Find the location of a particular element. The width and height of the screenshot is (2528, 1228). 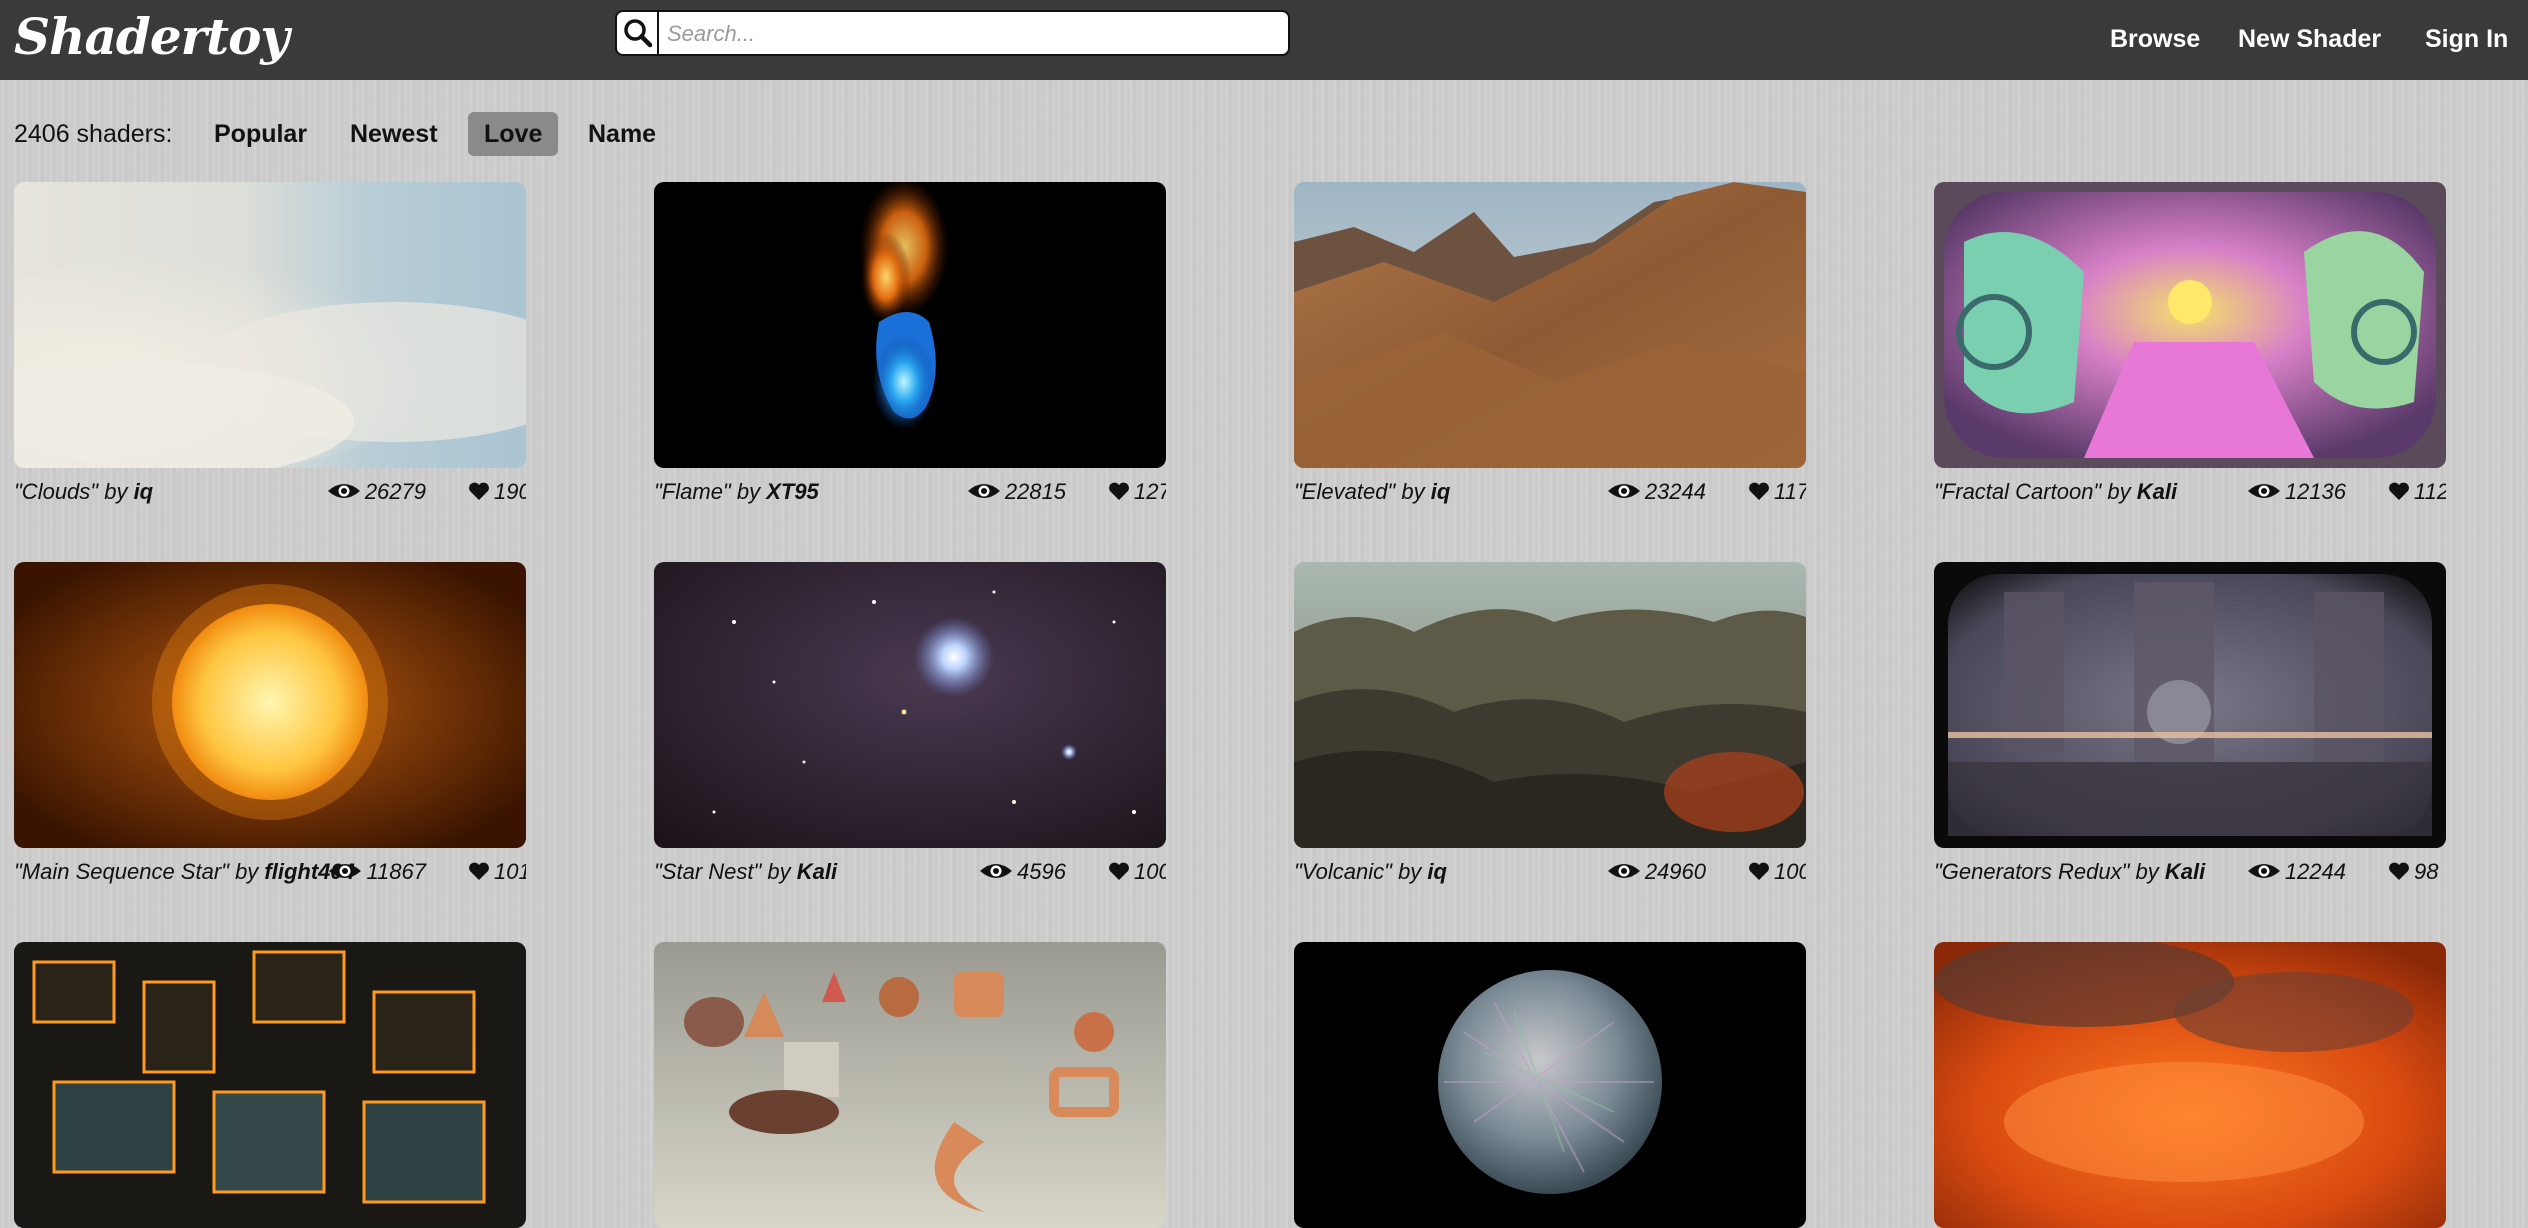

view-count: 22815 is located at coordinates (1016, 492).